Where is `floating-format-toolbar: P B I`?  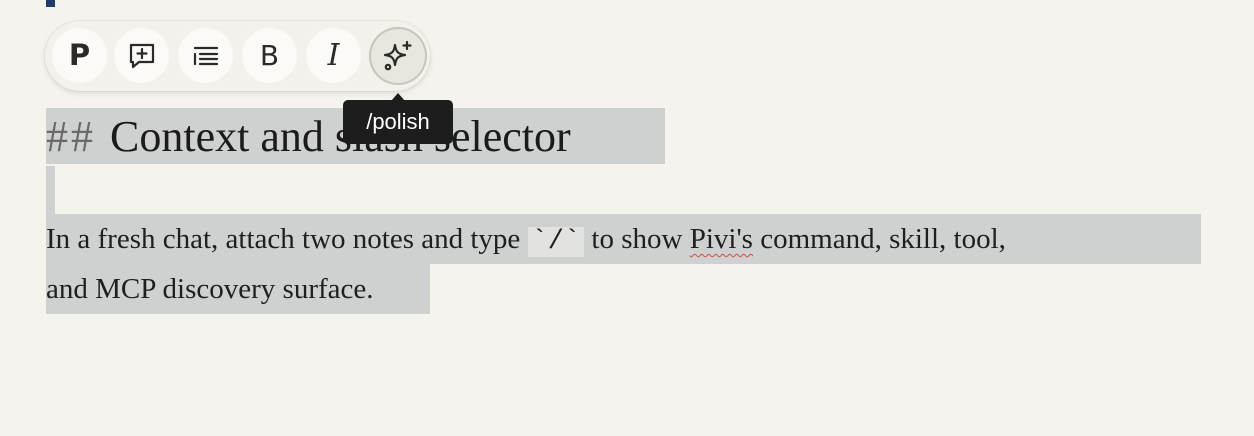 floating-format-toolbar: P B I is located at coordinates (237, 56).